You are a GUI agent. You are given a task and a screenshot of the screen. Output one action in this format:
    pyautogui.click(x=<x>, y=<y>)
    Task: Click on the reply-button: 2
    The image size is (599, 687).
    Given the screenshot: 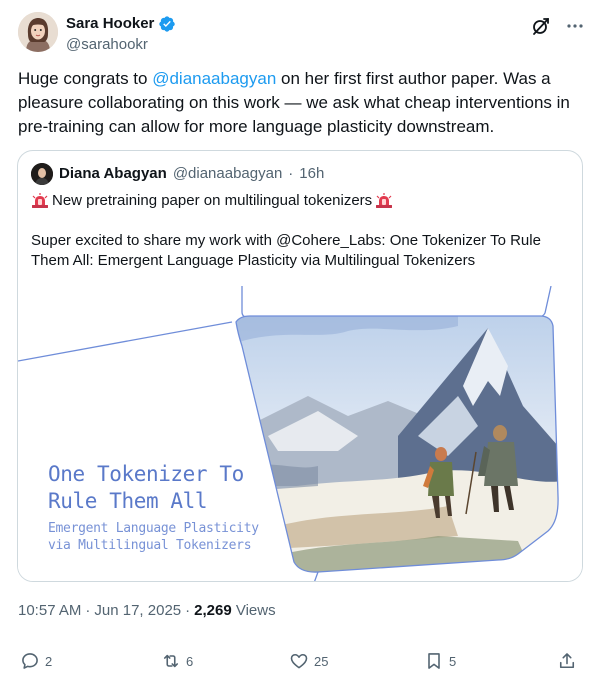 What is the action you would take?
    pyautogui.click(x=36, y=661)
    